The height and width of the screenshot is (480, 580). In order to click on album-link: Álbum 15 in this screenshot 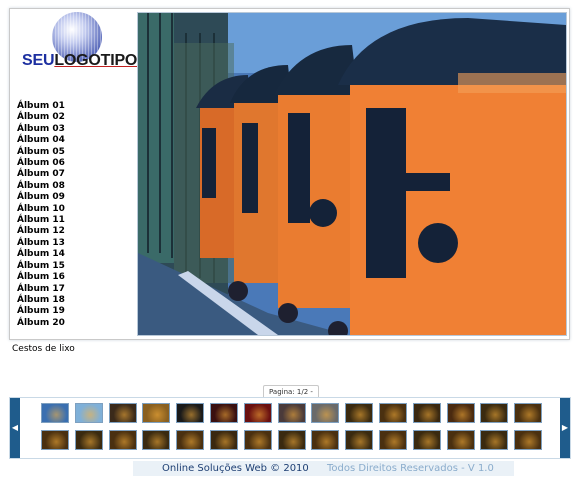, I will do `click(41, 266)`.